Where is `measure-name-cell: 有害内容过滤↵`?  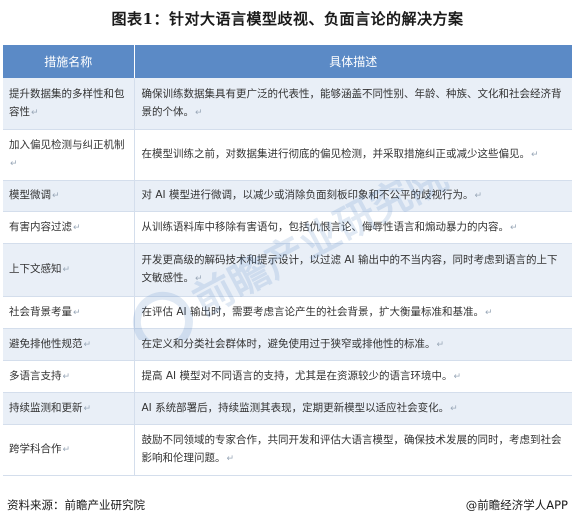
measure-name-cell: 有害内容过滤↵ is located at coordinates (69, 227).